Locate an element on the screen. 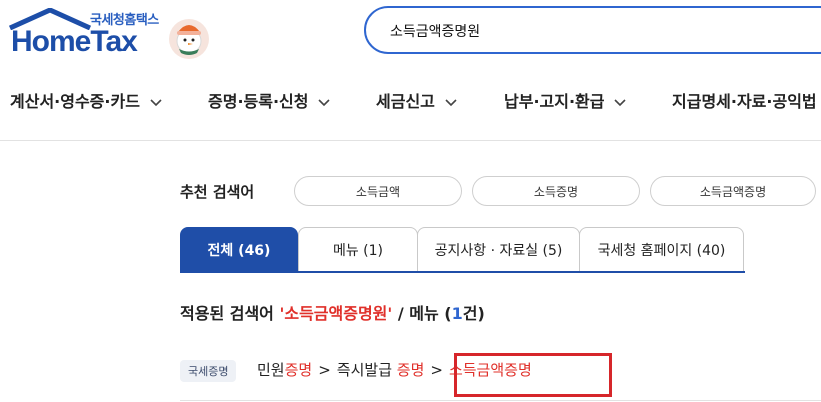  result-heading: 적용된 검색어 '소득금액증명원' / 메뉴 (1건) is located at coordinates (332, 313).